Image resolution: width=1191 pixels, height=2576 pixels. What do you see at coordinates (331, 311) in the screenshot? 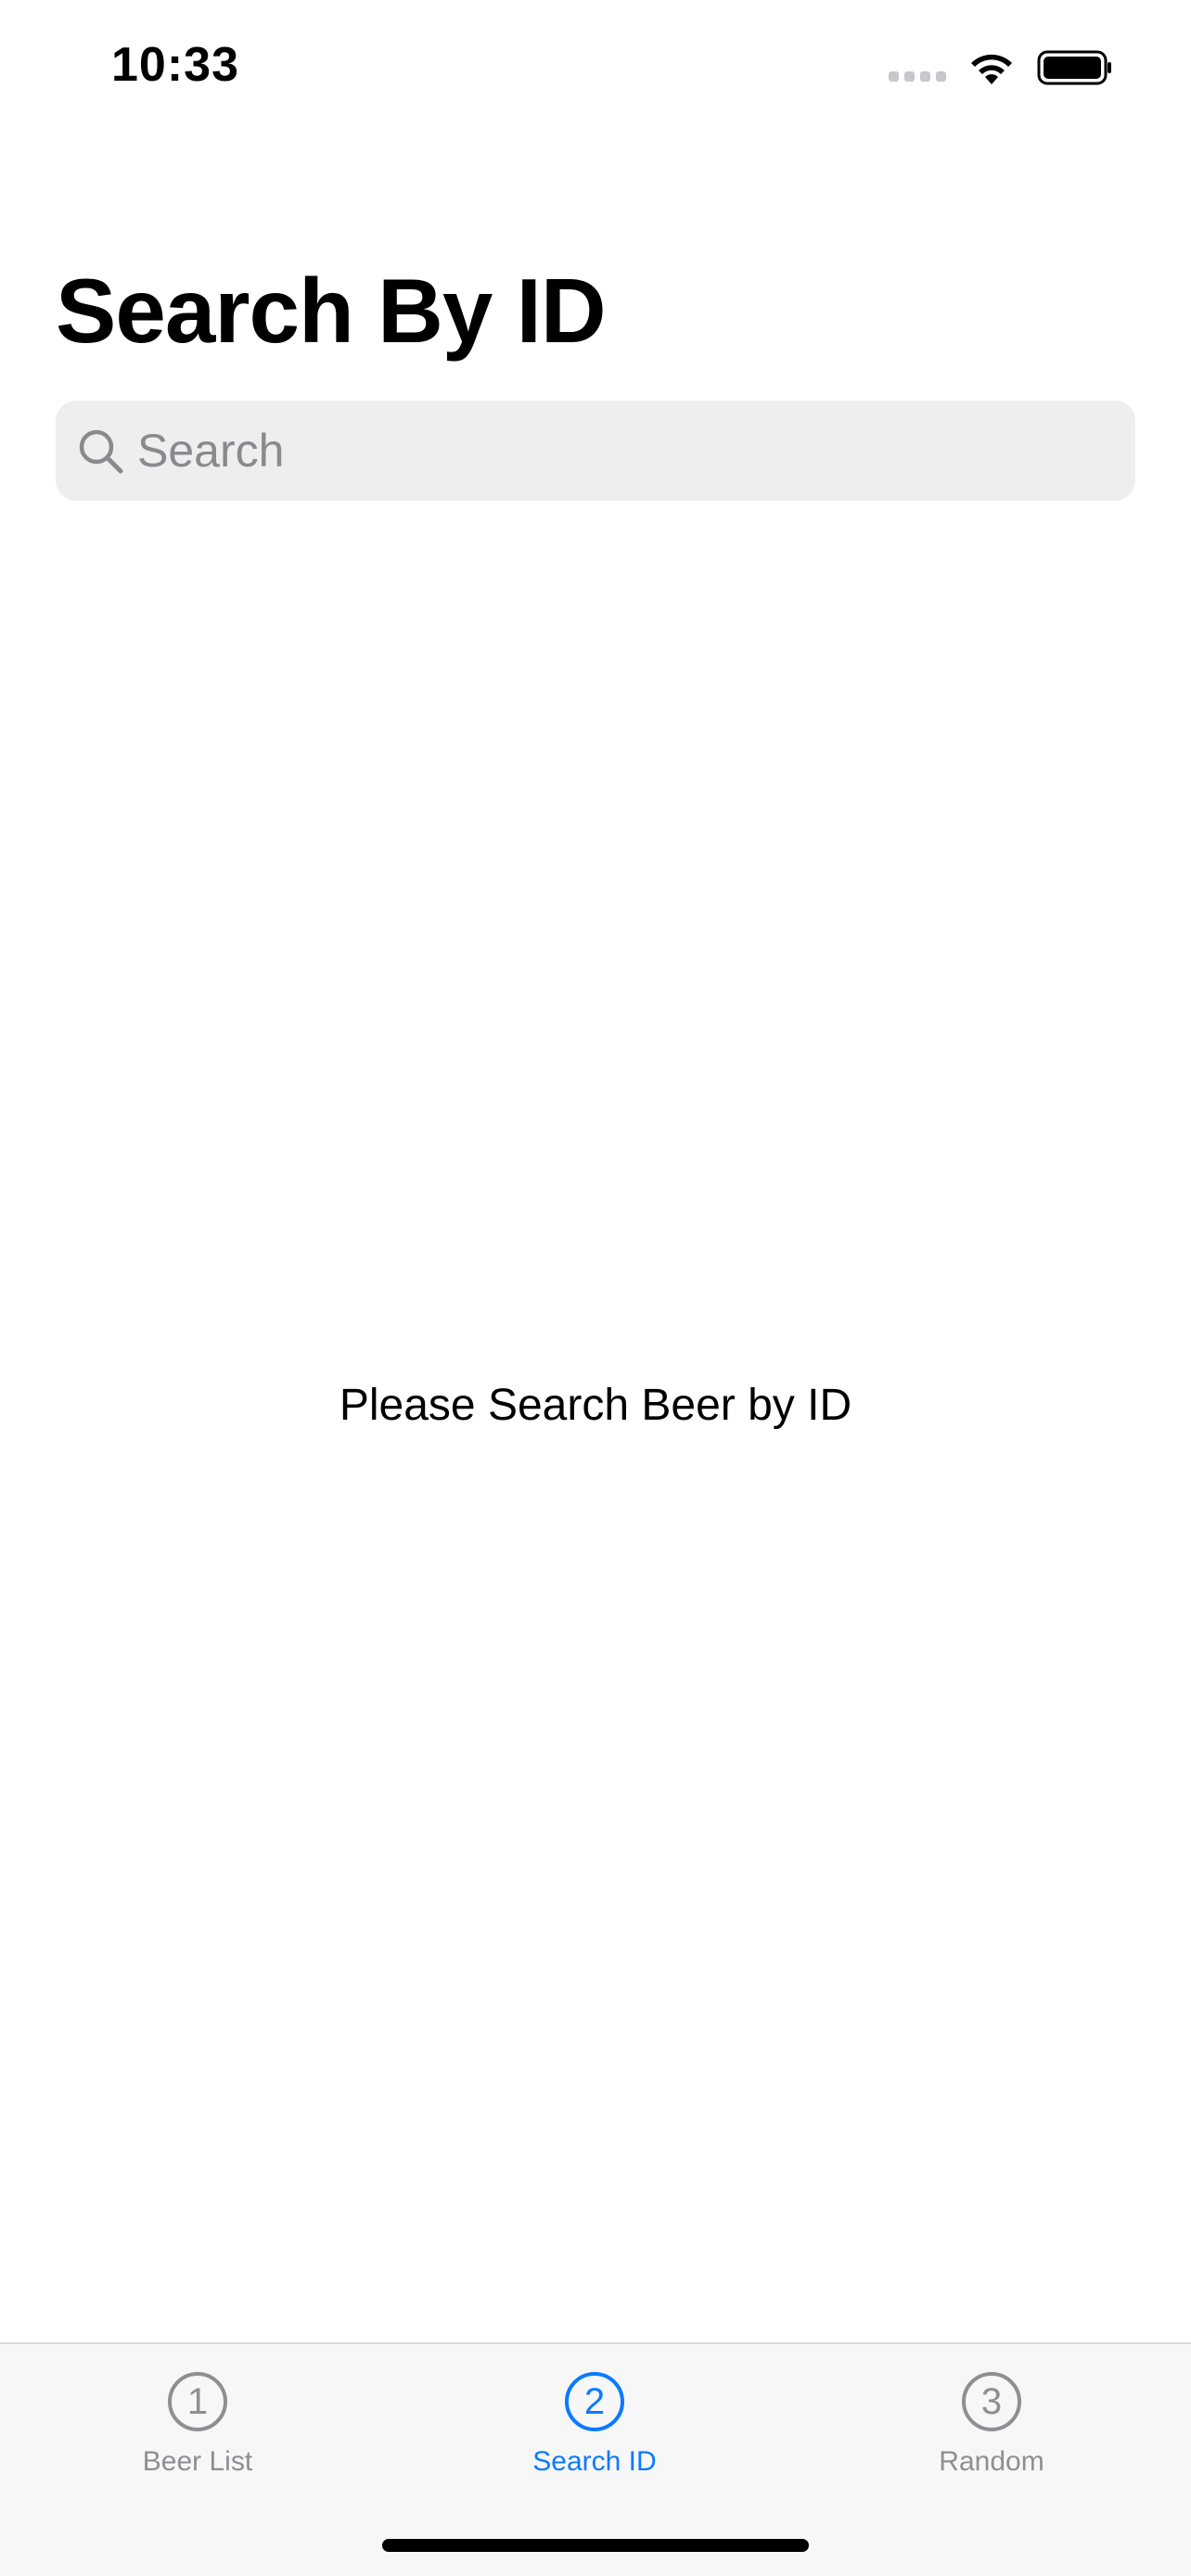
I see `page-title: Search By ID` at bounding box center [331, 311].